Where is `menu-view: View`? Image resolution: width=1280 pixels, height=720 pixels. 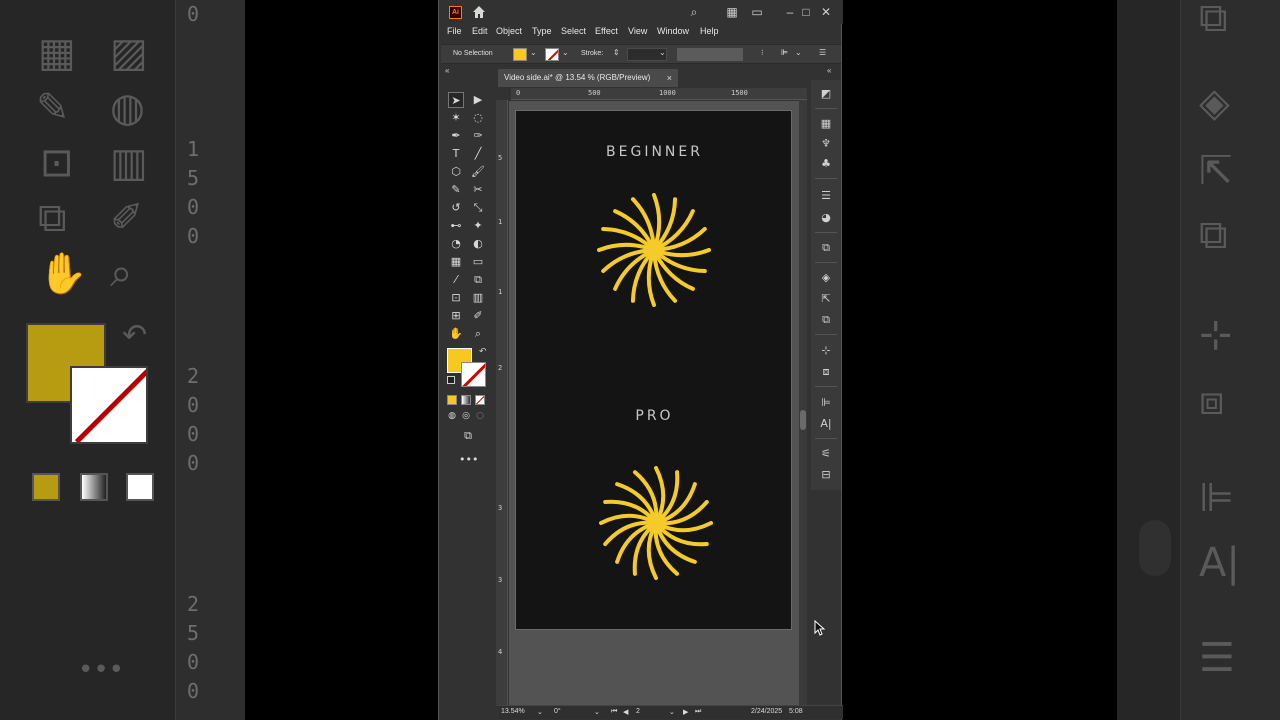 menu-view: View is located at coordinates (637, 31).